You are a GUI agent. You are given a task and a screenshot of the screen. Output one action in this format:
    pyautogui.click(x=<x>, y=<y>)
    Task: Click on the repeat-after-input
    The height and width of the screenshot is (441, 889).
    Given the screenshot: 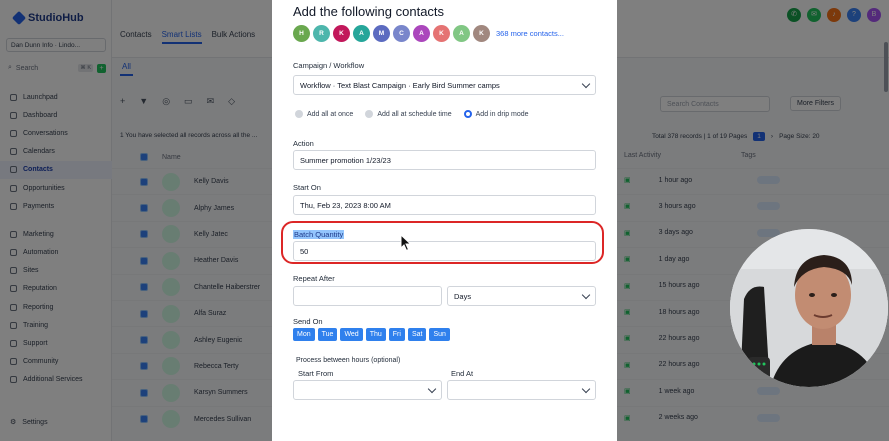 What is the action you would take?
    pyautogui.click(x=367, y=296)
    